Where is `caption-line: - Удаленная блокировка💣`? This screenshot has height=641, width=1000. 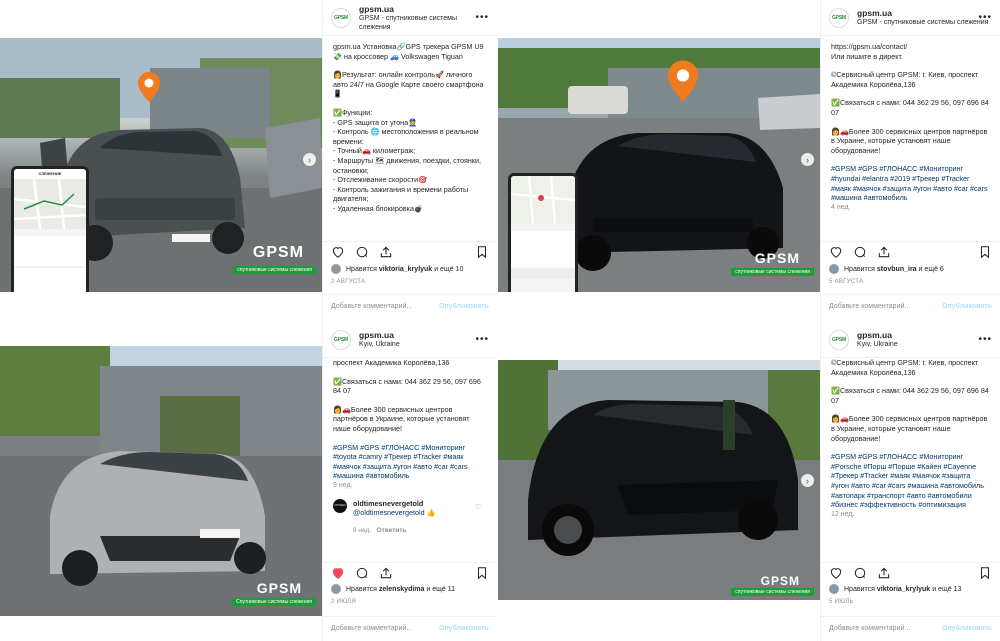
caption-line: - Удаленная блокировка💣 is located at coordinates (378, 208).